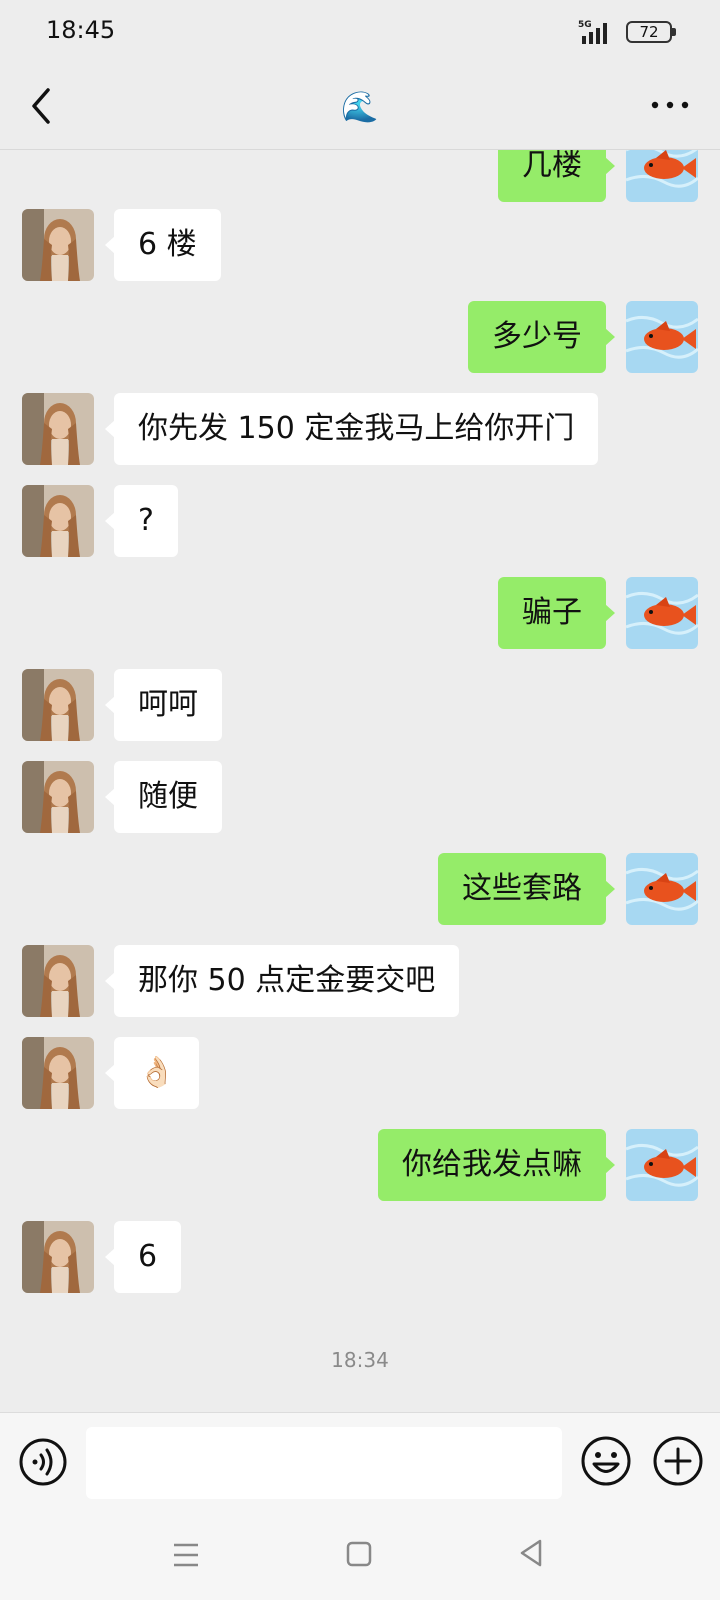 The image size is (720, 1600). Describe the element at coordinates (496, 1165) in the screenshot. I see `message-bubble-outgoing: 你给我发点嘛` at that location.